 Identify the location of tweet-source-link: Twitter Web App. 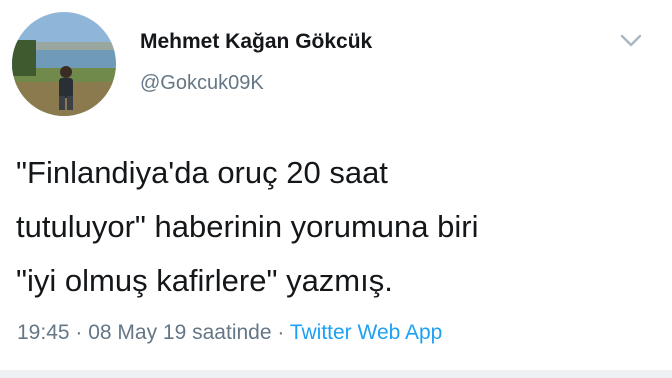
(366, 332).